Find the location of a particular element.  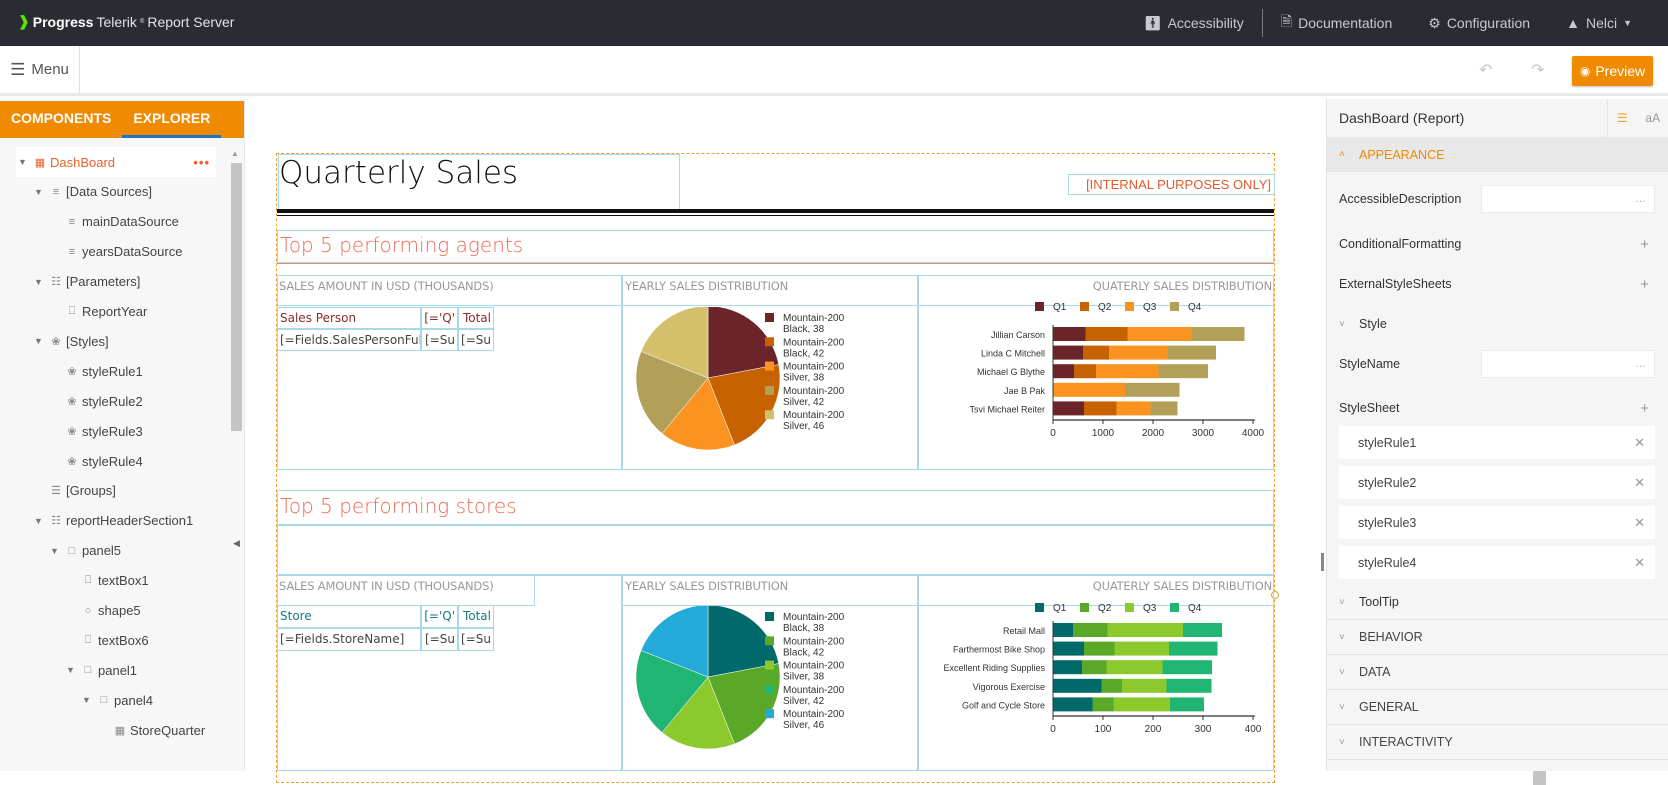

palette-icon: ❀ is located at coordinates (72, 401).